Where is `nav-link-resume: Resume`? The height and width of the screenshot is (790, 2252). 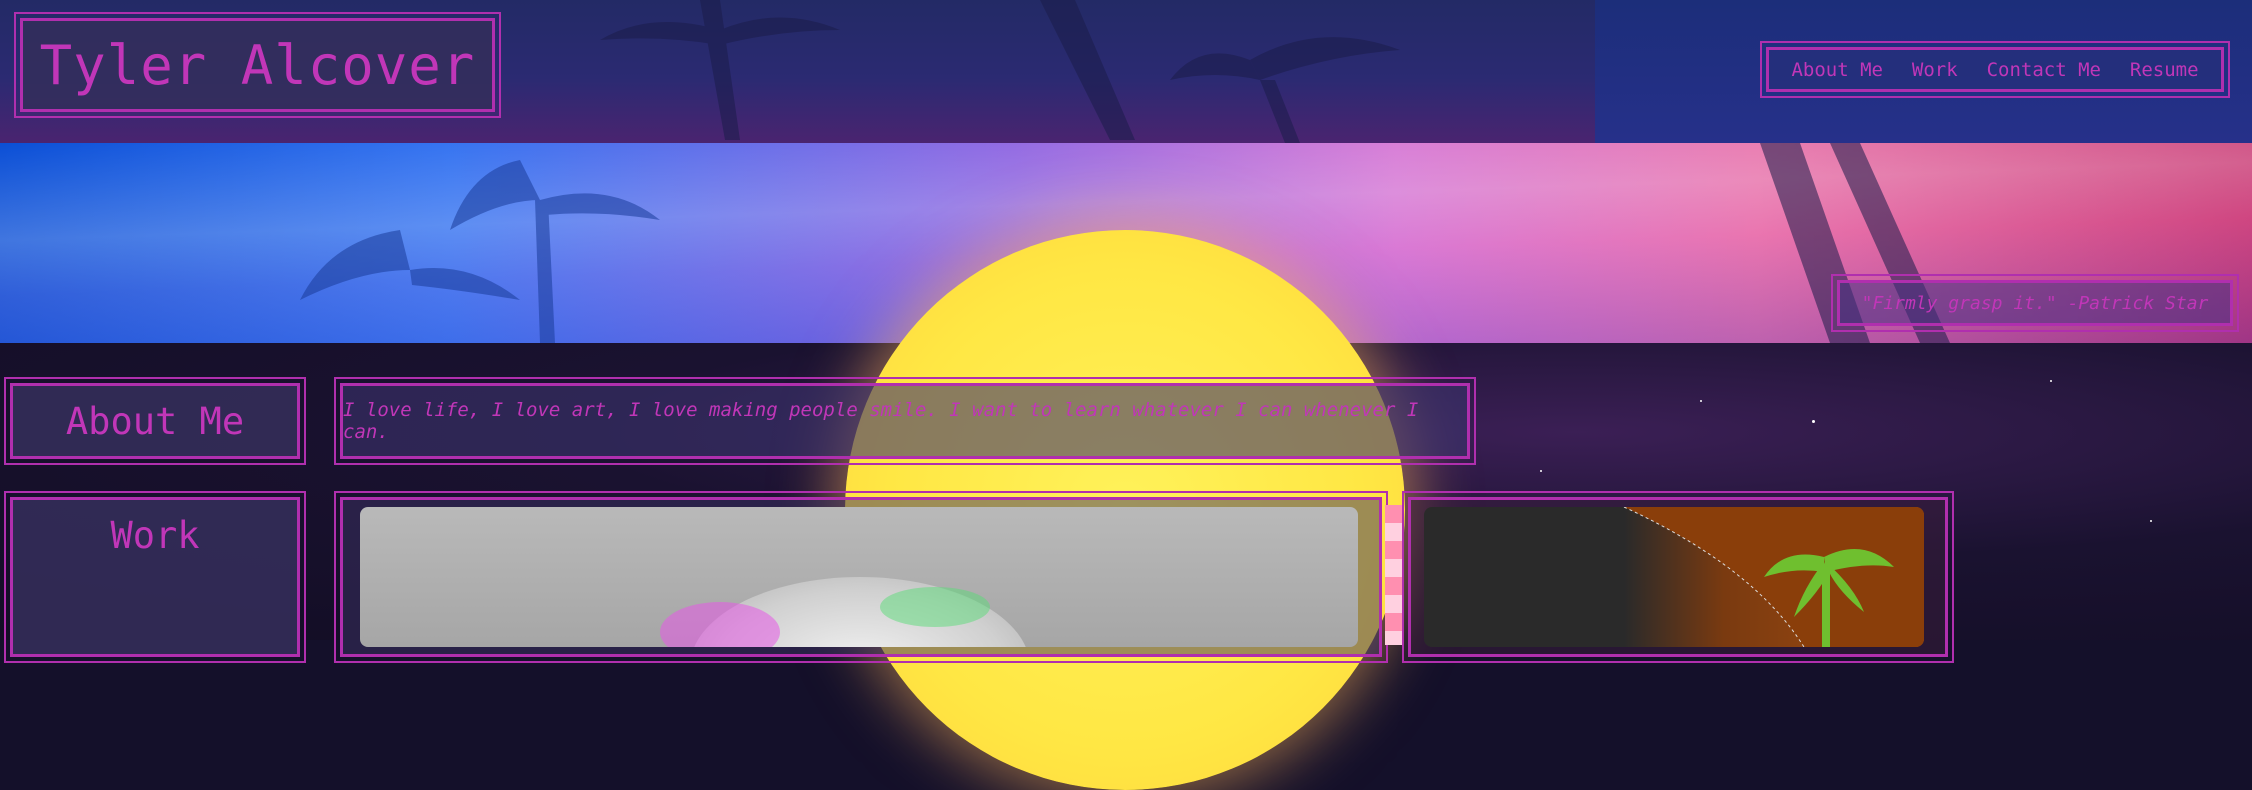 nav-link-resume: Resume is located at coordinates (2164, 70).